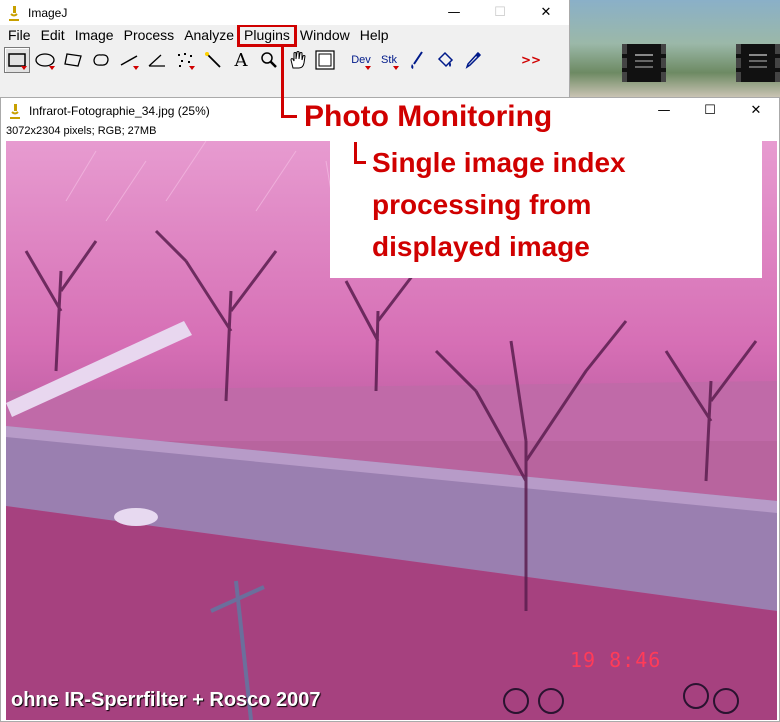 This screenshot has height=722, width=780. Describe the element at coordinates (282, 81) in the screenshot. I see `annotation-connector` at that location.